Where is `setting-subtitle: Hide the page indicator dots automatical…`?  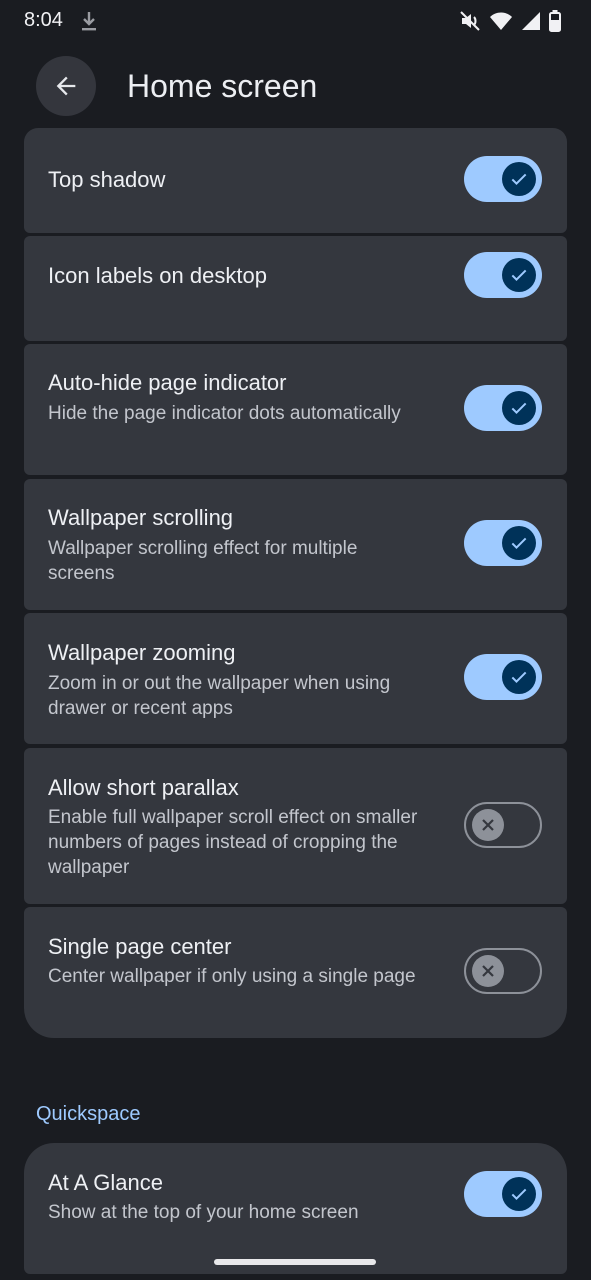 setting-subtitle: Hide the page indicator dots automatical… is located at coordinates (224, 413).